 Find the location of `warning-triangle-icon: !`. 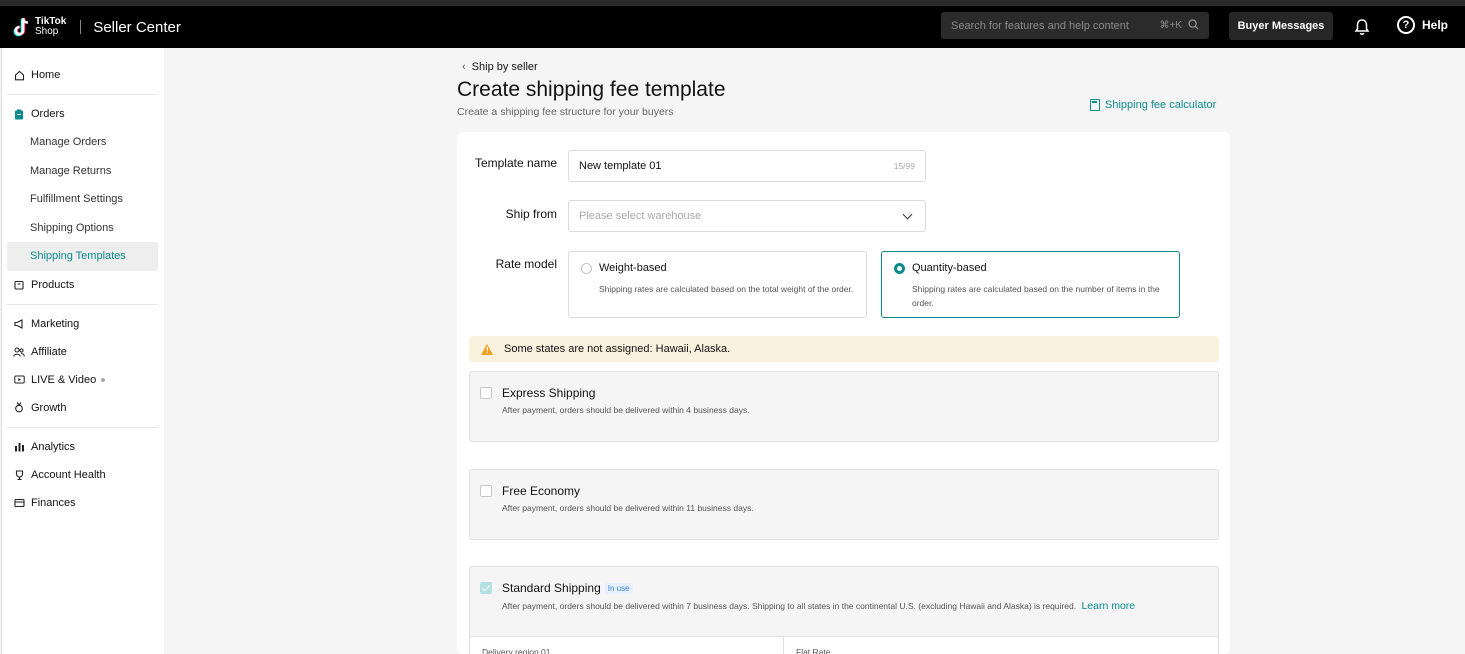

warning-triangle-icon: ! is located at coordinates (487, 349).